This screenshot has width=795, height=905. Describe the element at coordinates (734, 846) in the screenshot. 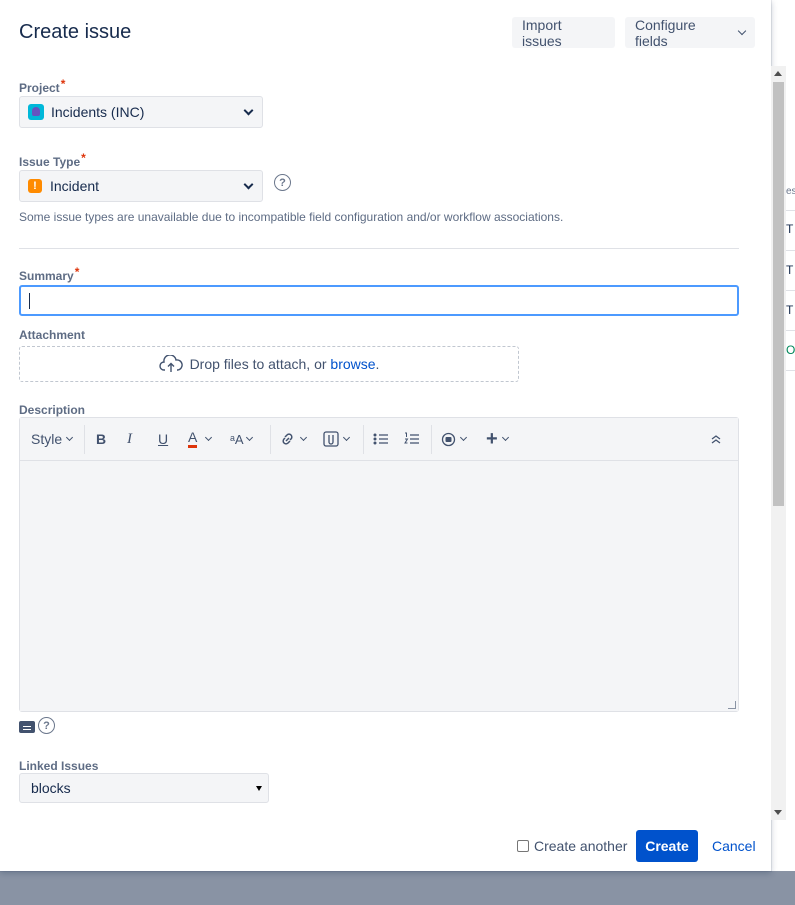

I see `cancel-link: Cancel` at that location.